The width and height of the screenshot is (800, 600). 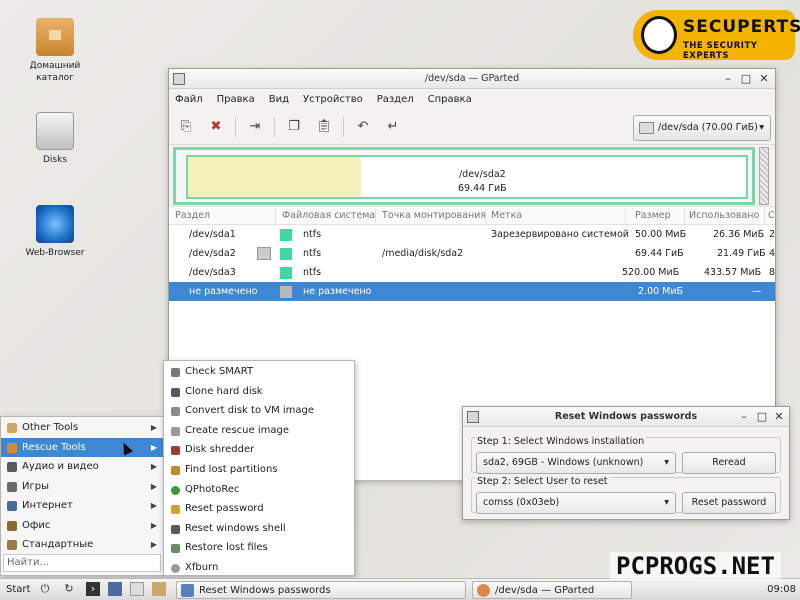 What do you see at coordinates (18, 589) in the screenshot?
I see `start-button: Start` at bounding box center [18, 589].